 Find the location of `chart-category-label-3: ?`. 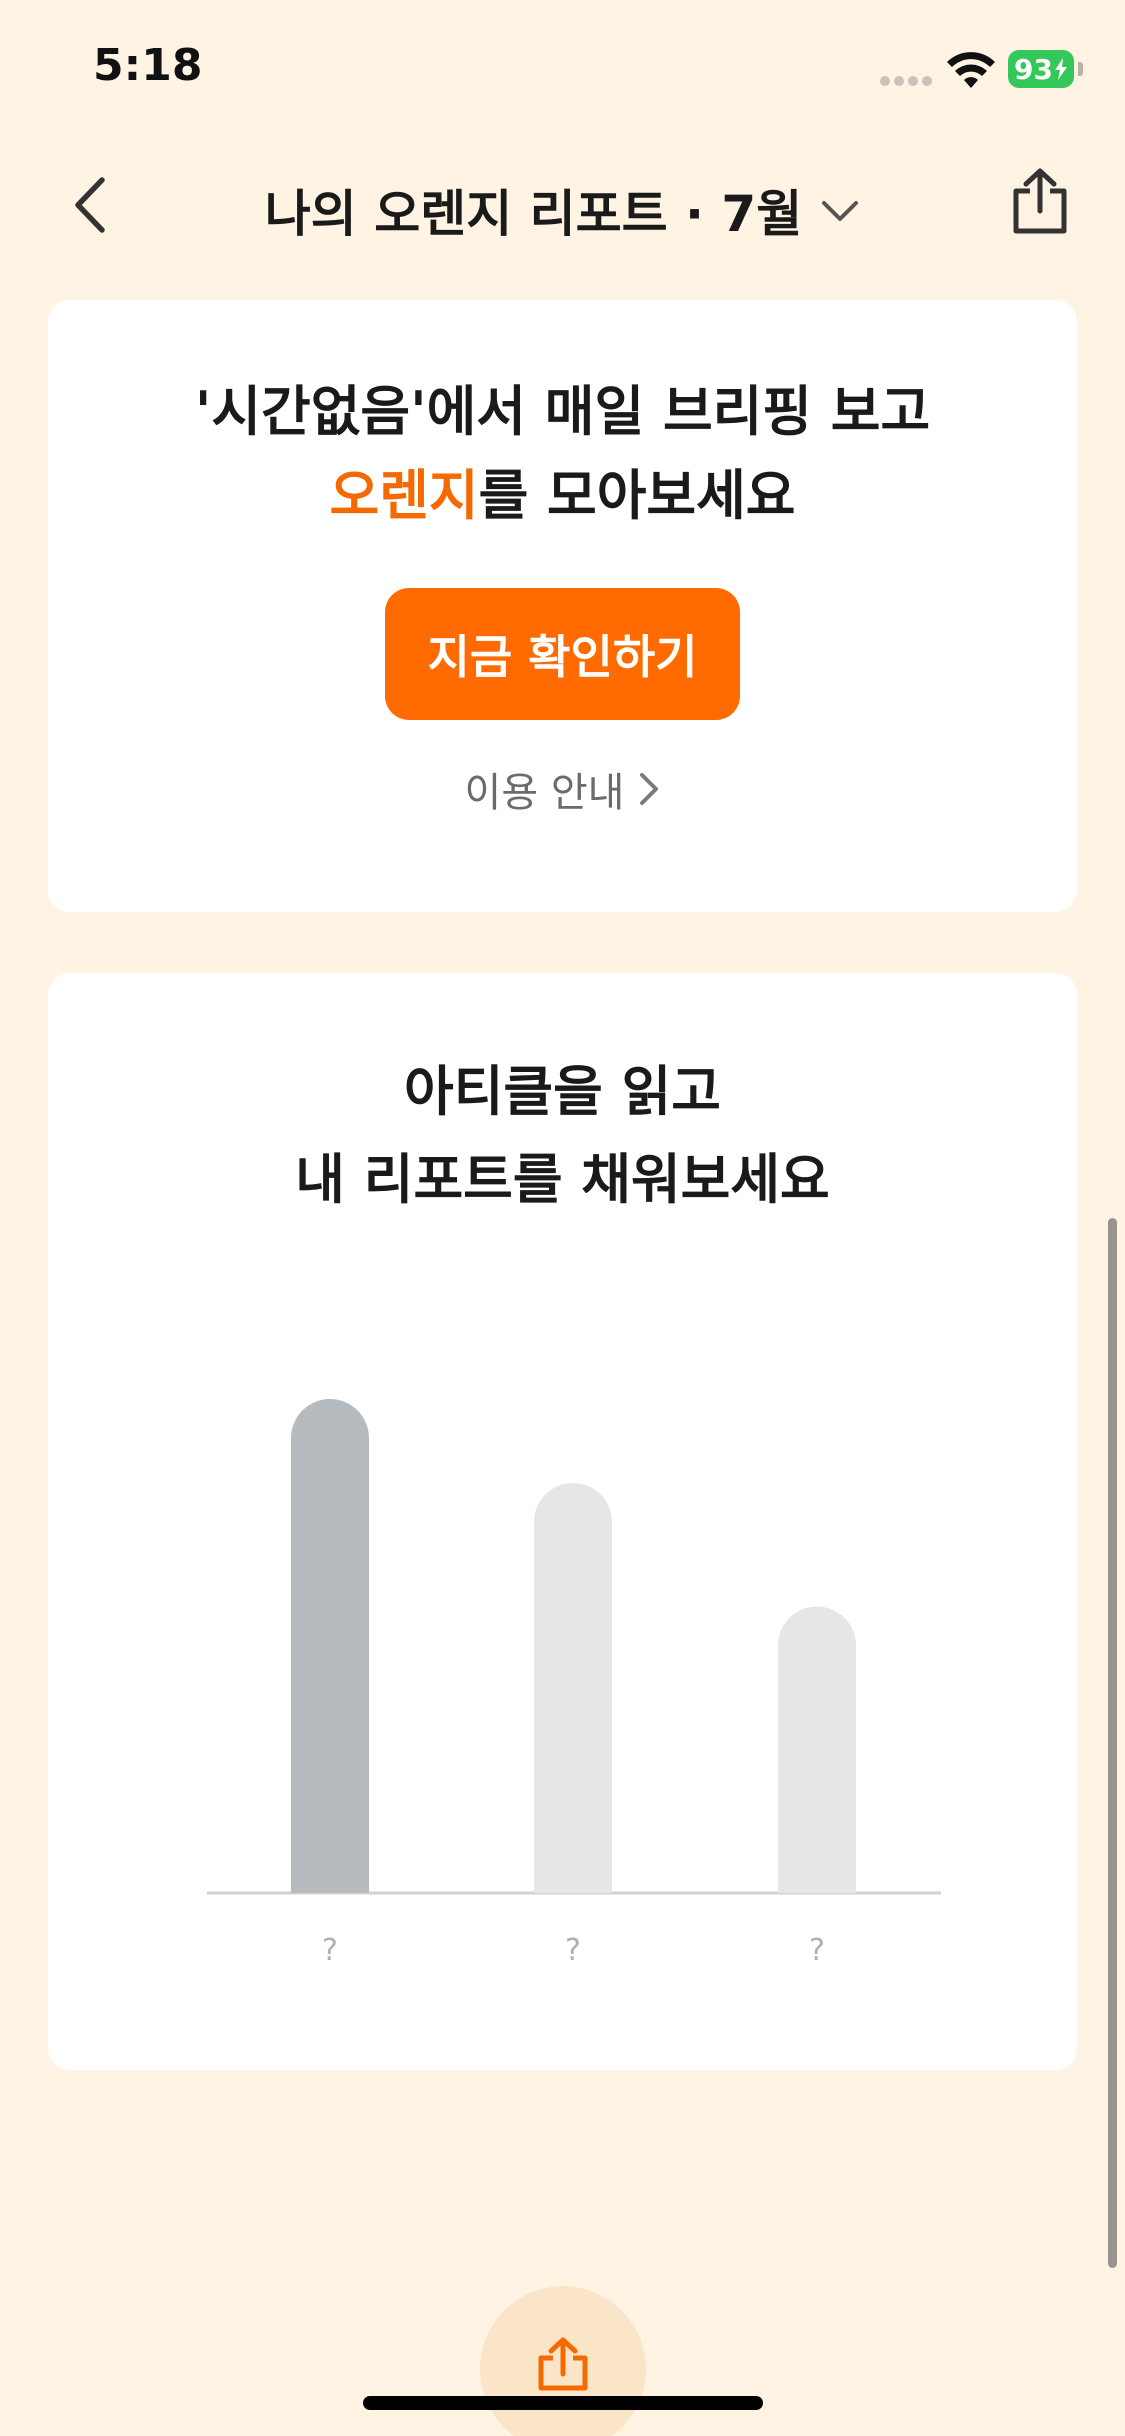

chart-category-label-3: ? is located at coordinates (817, 1950).